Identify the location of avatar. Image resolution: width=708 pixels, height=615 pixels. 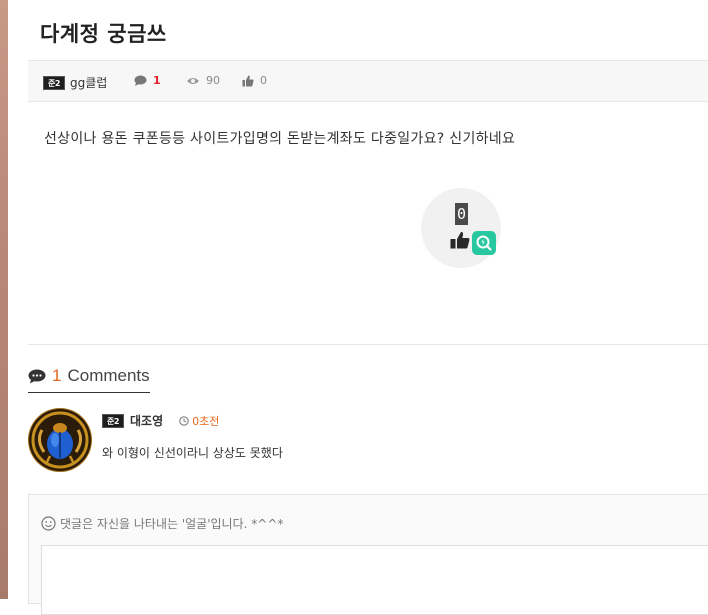
(60, 440).